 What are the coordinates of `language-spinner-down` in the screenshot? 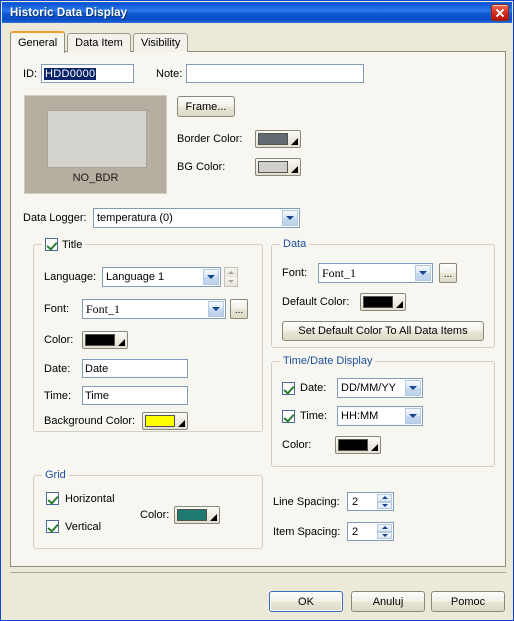 It's located at (231, 281).